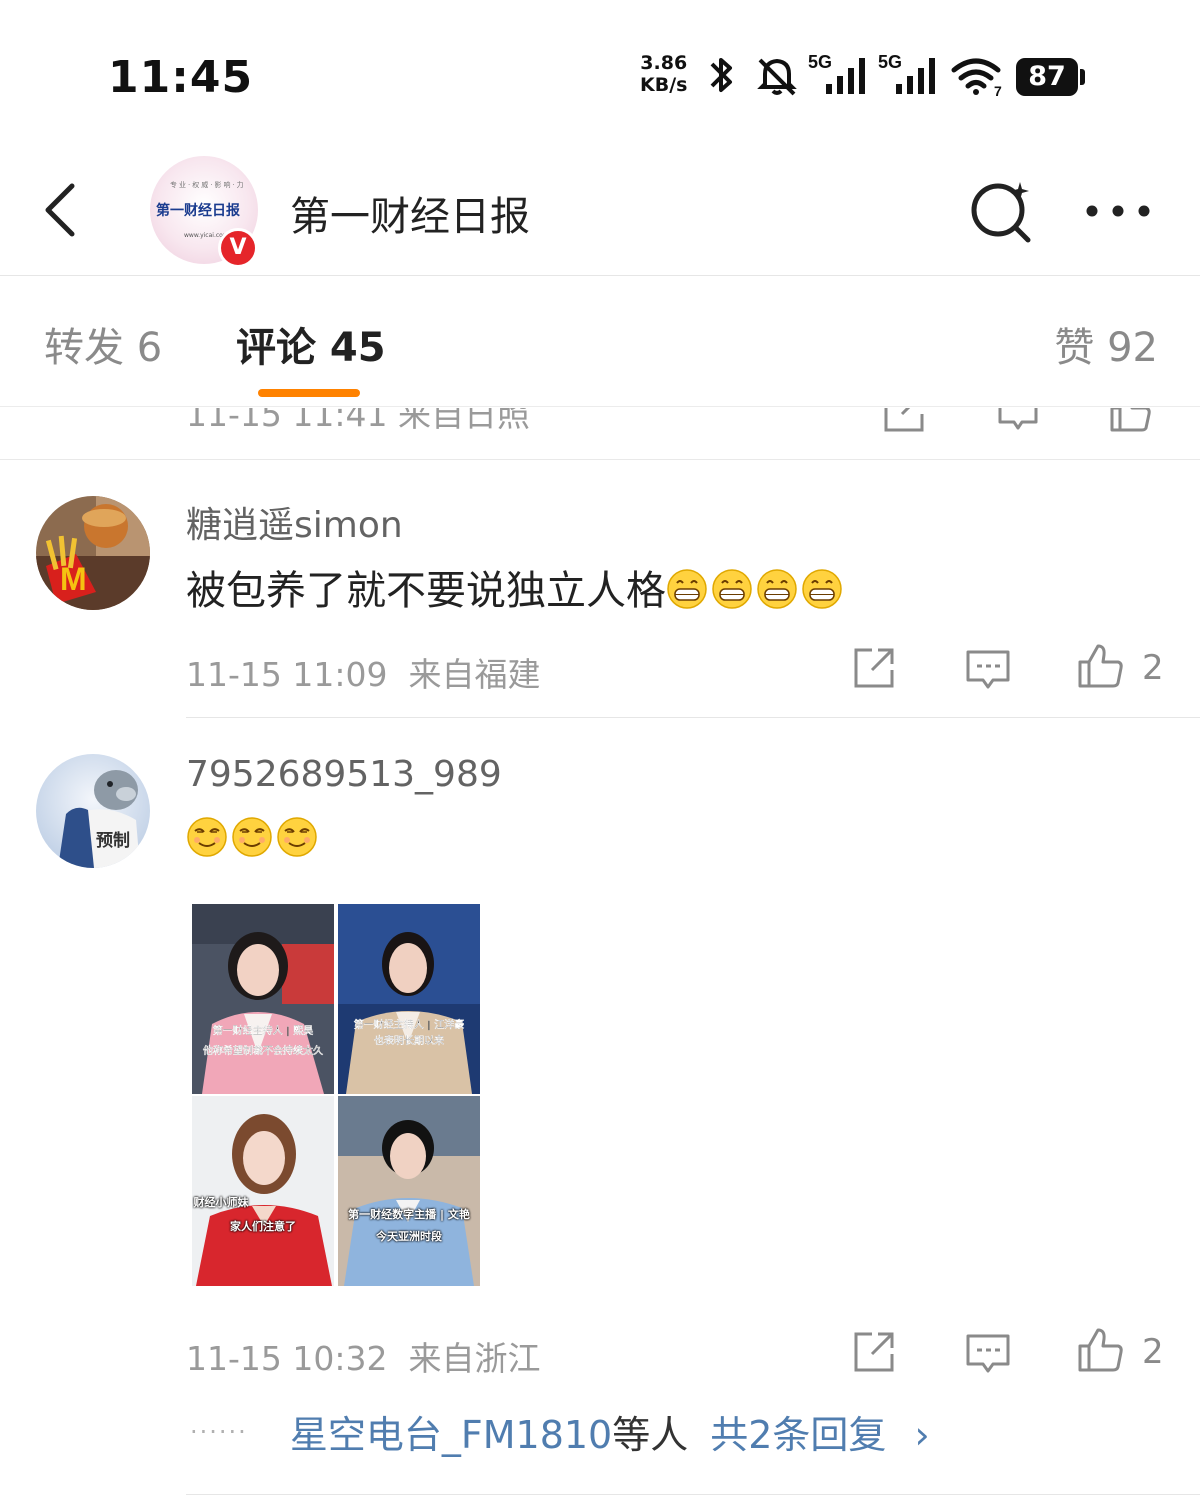  Describe the element at coordinates (358, 421) in the screenshot. I see `comment-meta: 11-15 11:41 来自日照` at that location.